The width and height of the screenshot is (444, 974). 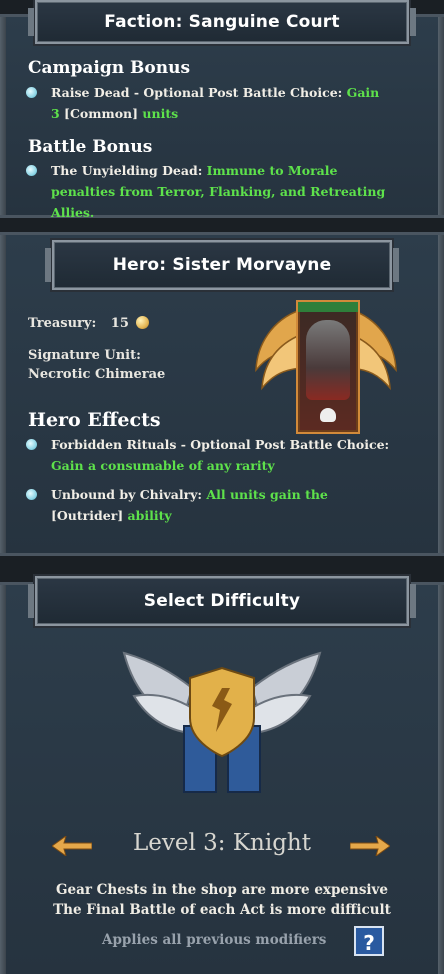 I want to click on applies-note: Applies all previous modifiers, so click(x=214, y=940).